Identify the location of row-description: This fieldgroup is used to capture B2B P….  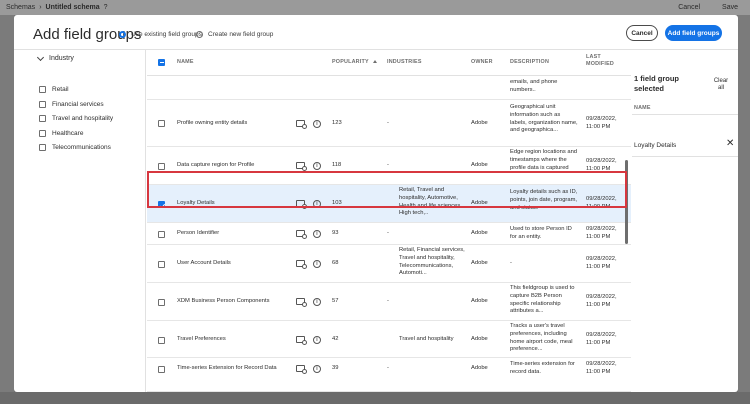
(542, 300).